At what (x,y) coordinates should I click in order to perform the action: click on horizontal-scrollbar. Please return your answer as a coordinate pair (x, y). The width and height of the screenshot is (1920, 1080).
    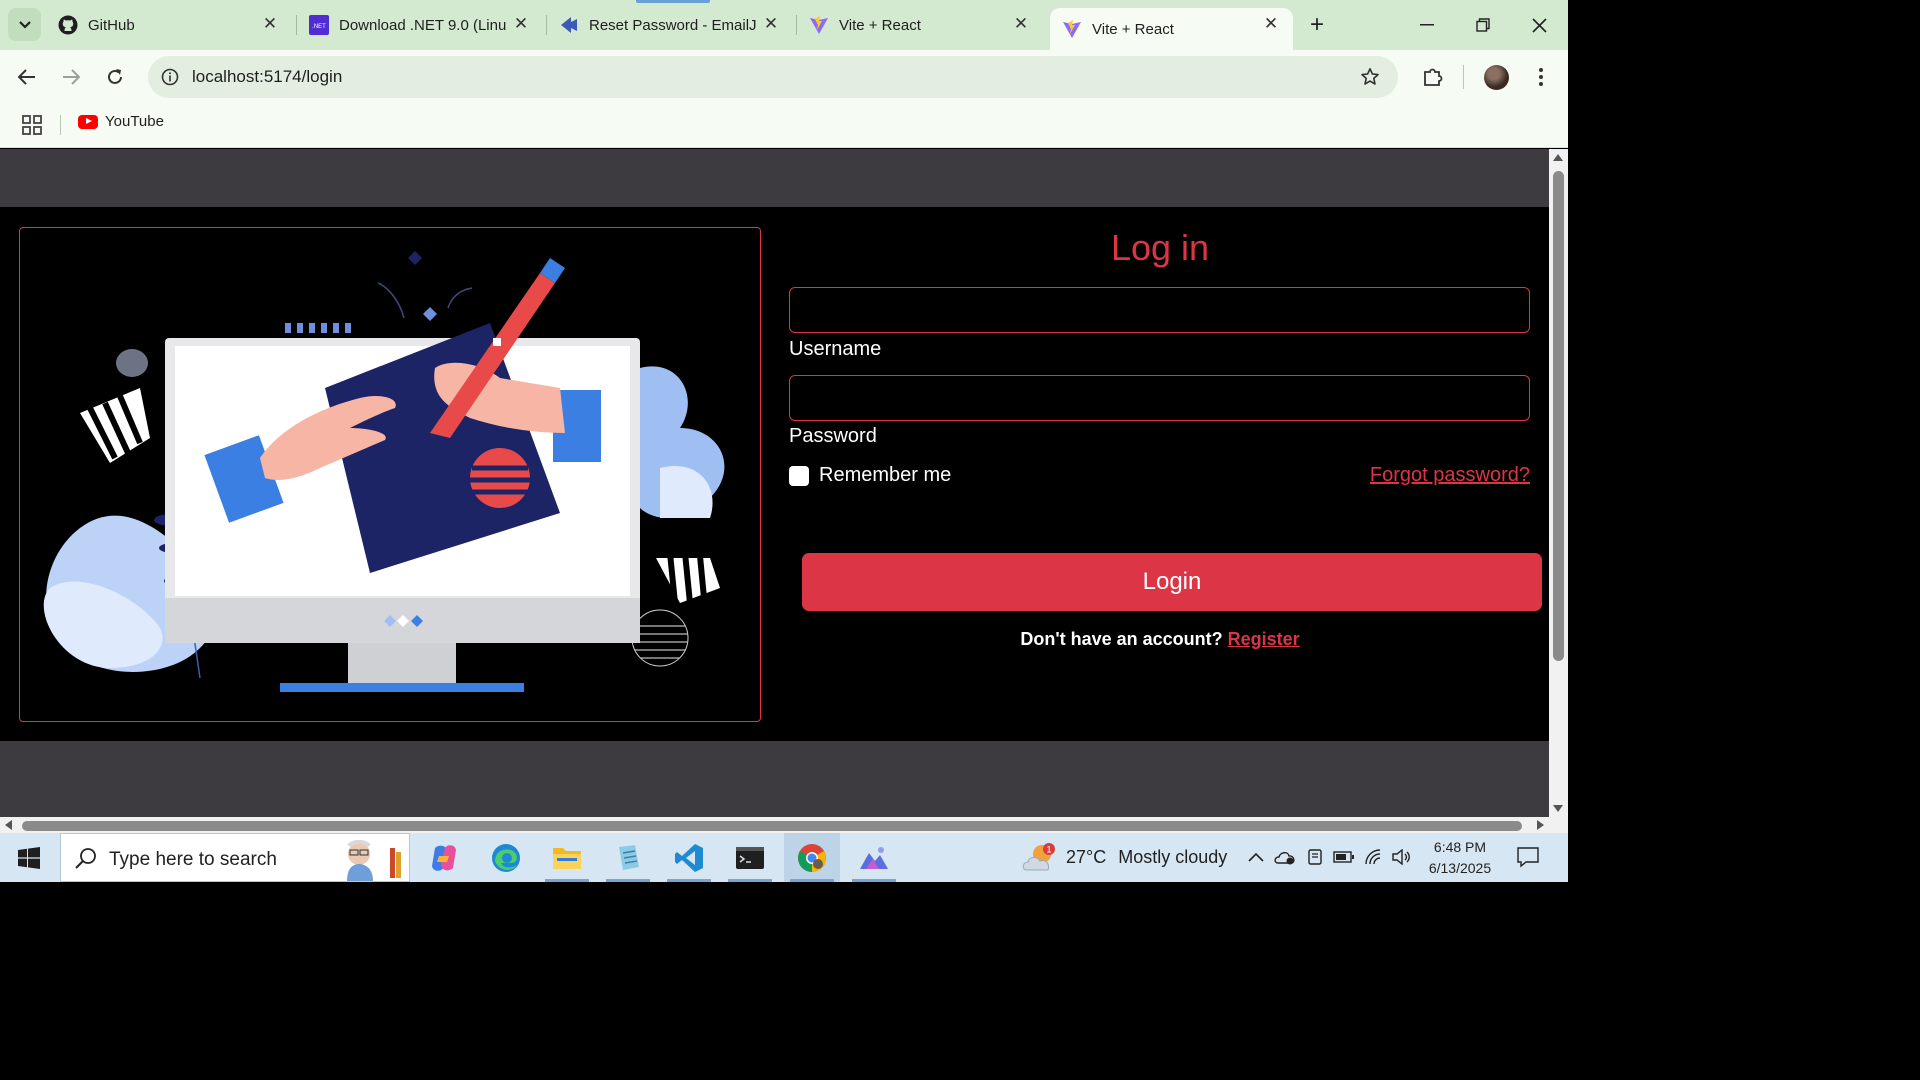
    Looking at the image, I should click on (774, 825).